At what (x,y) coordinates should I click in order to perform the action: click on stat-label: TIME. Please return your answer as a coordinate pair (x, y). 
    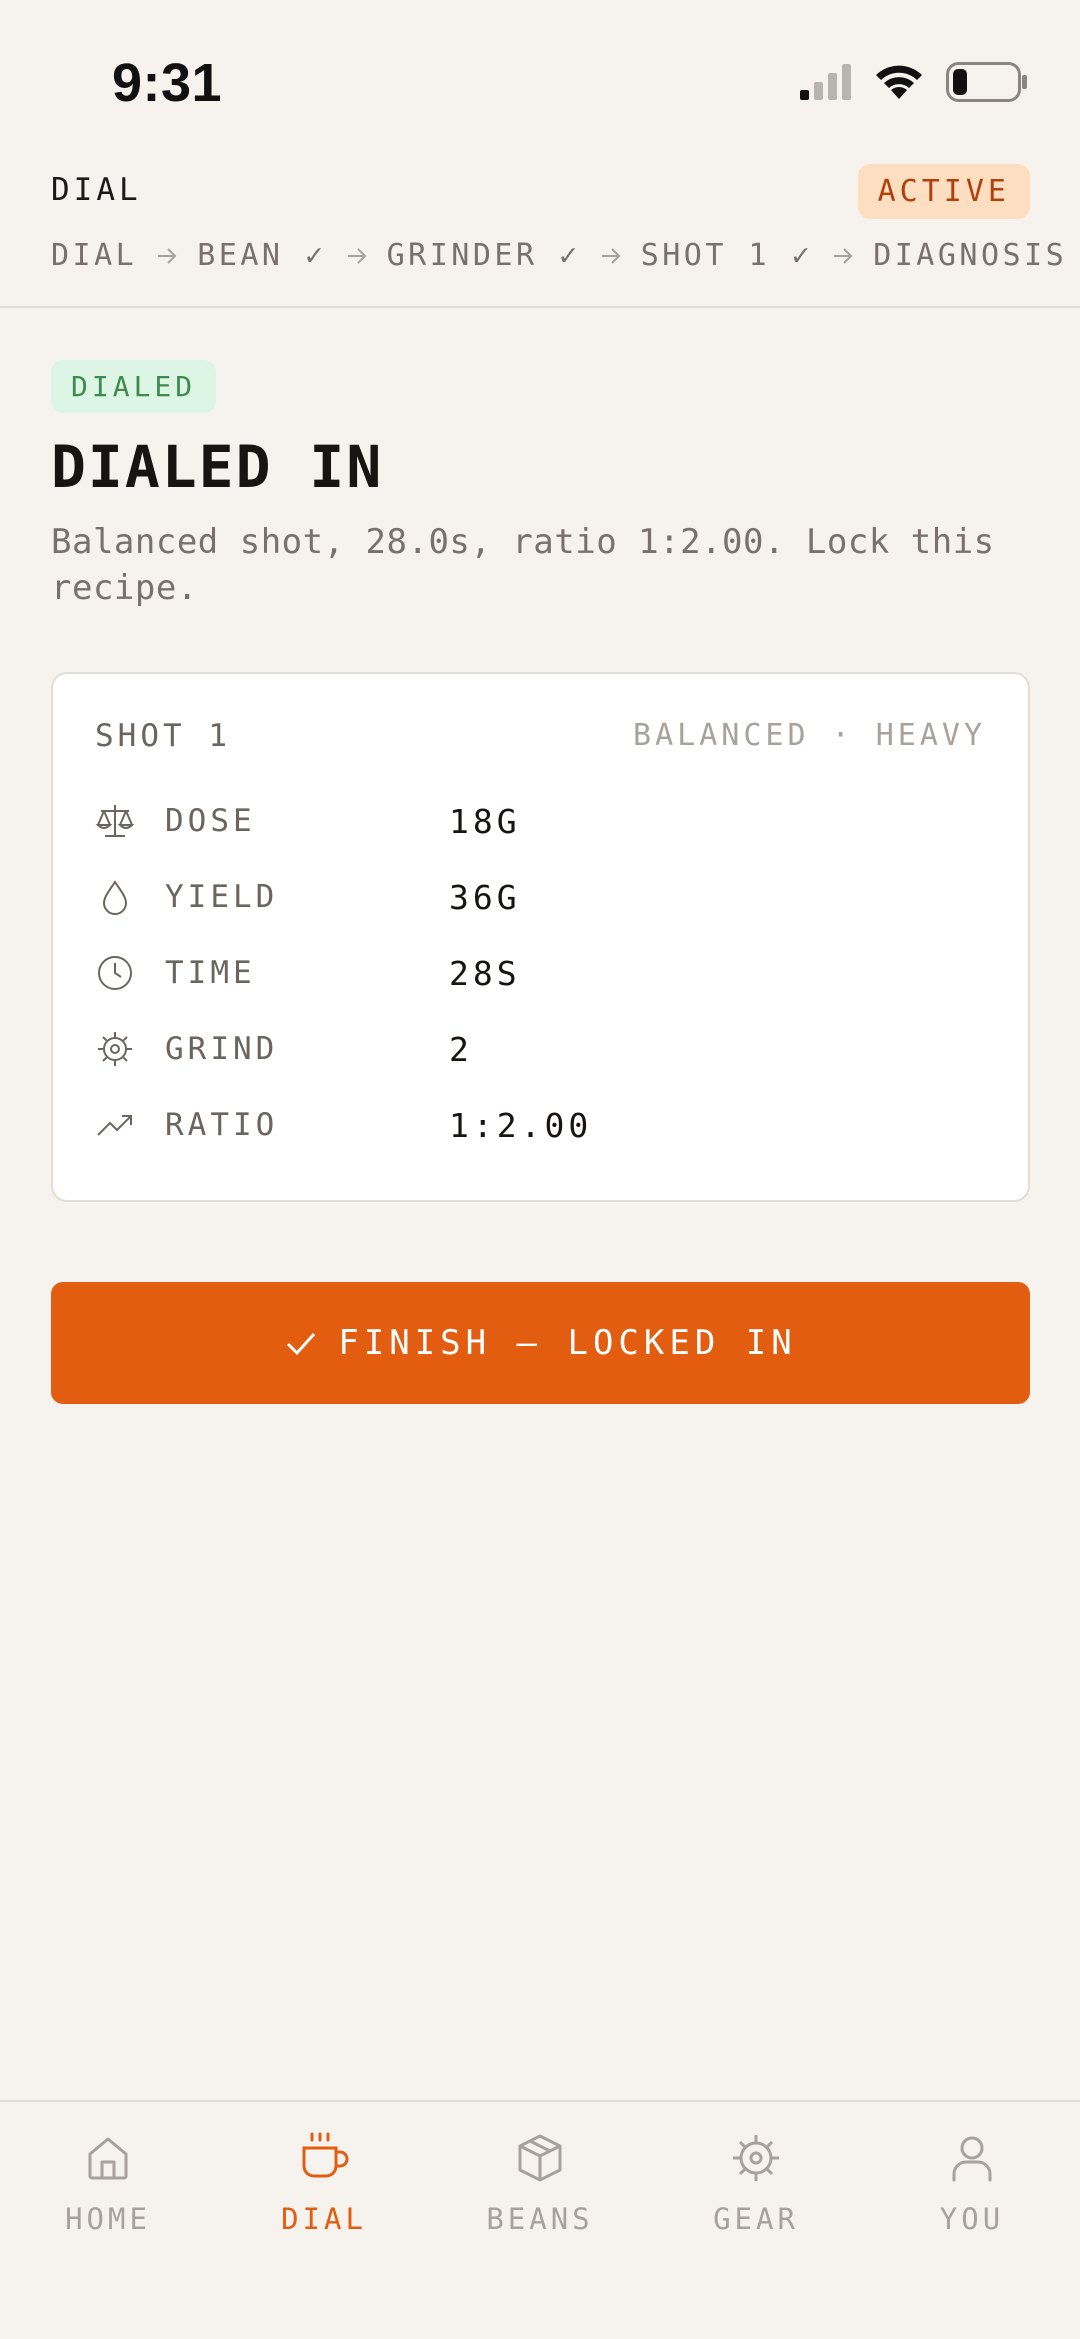
    Looking at the image, I should click on (210, 973).